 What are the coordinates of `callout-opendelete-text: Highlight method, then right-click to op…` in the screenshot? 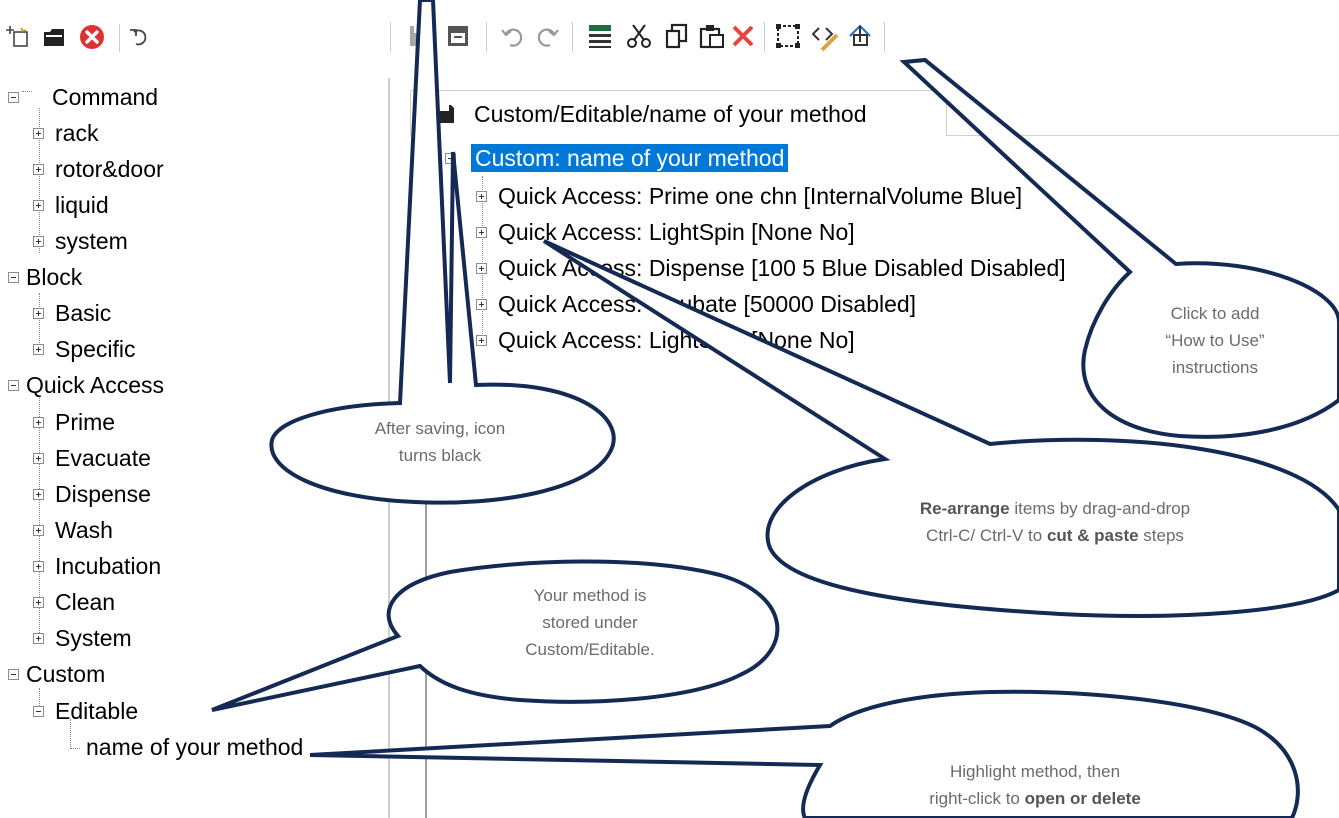 It's located at (1035, 785).